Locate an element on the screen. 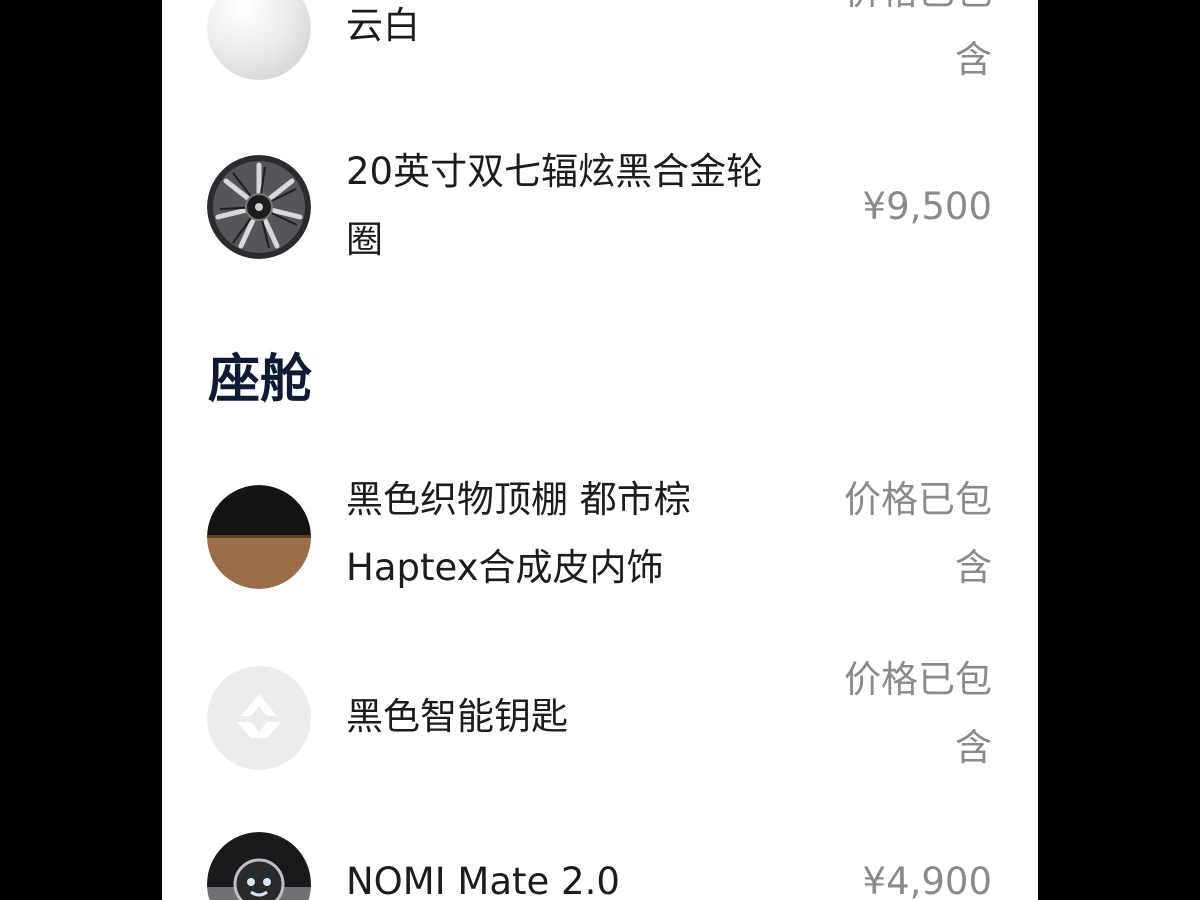 This screenshot has height=900, width=1200. nomi-robot-icon is located at coordinates (259, 866).